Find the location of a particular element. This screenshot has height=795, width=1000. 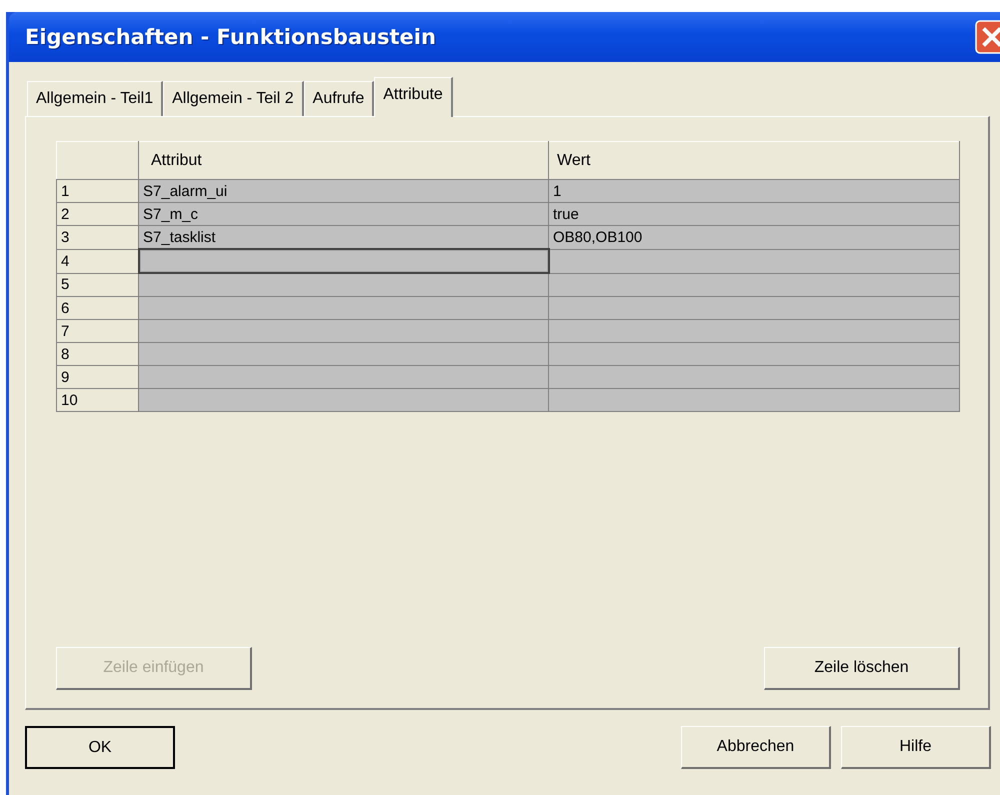

table-cell: OB80,OB100 is located at coordinates (754, 237).